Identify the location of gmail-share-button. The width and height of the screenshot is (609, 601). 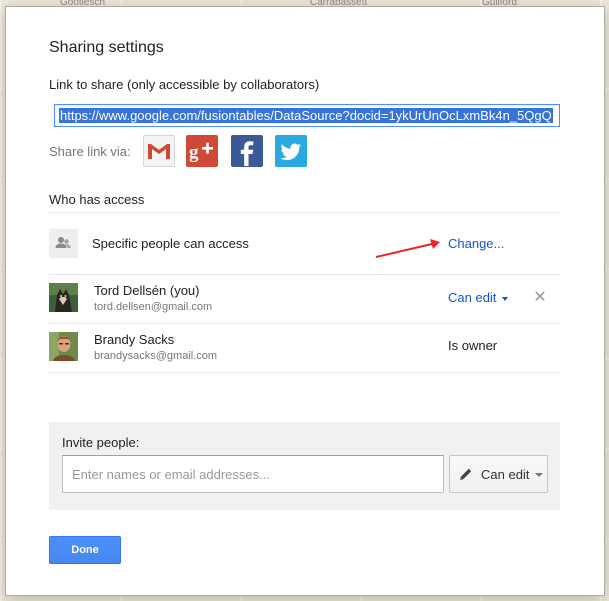
(159, 151).